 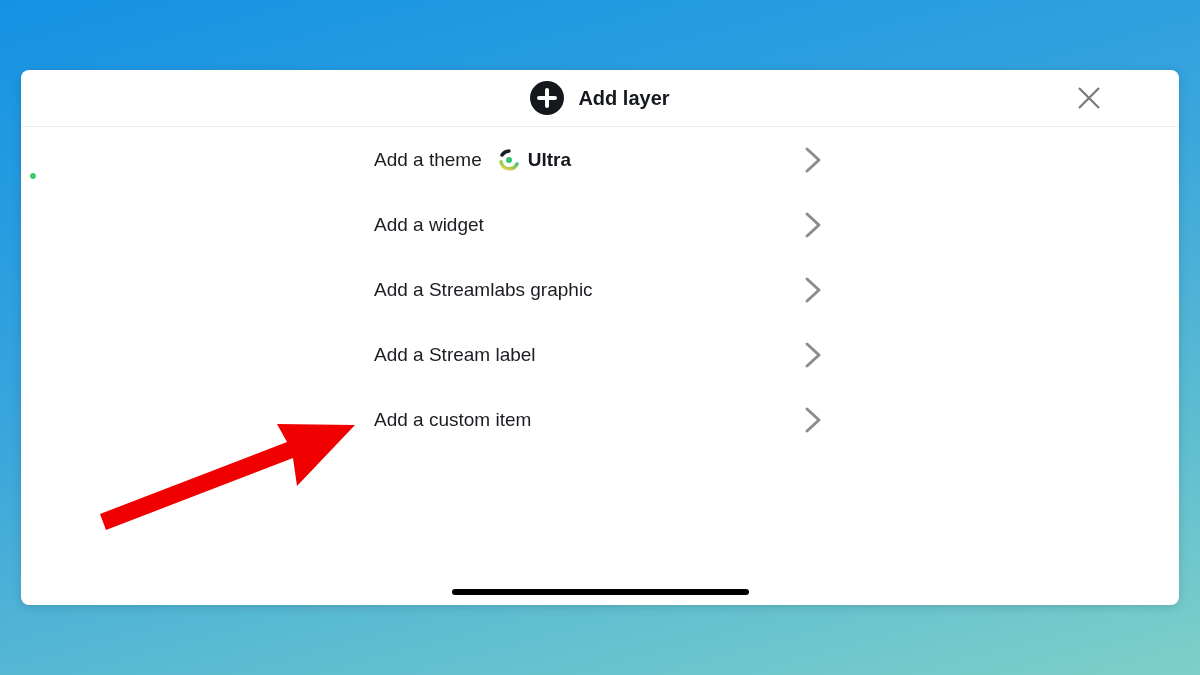 What do you see at coordinates (547, 98) in the screenshot?
I see `plus-circle-icon` at bounding box center [547, 98].